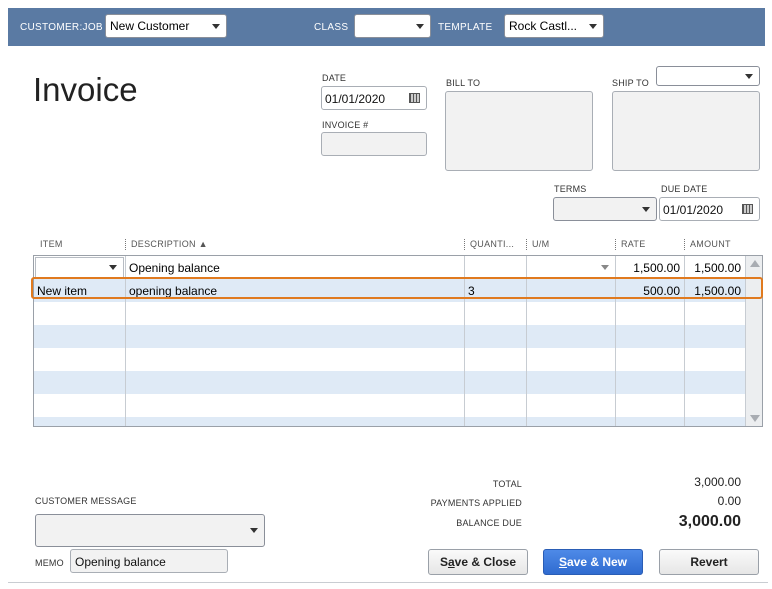 The width and height of the screenshot is (772, 589). Describe the element at coordinates (597, 562) in the screenshot. I see `save-new-label-end: ave & New` at that location.